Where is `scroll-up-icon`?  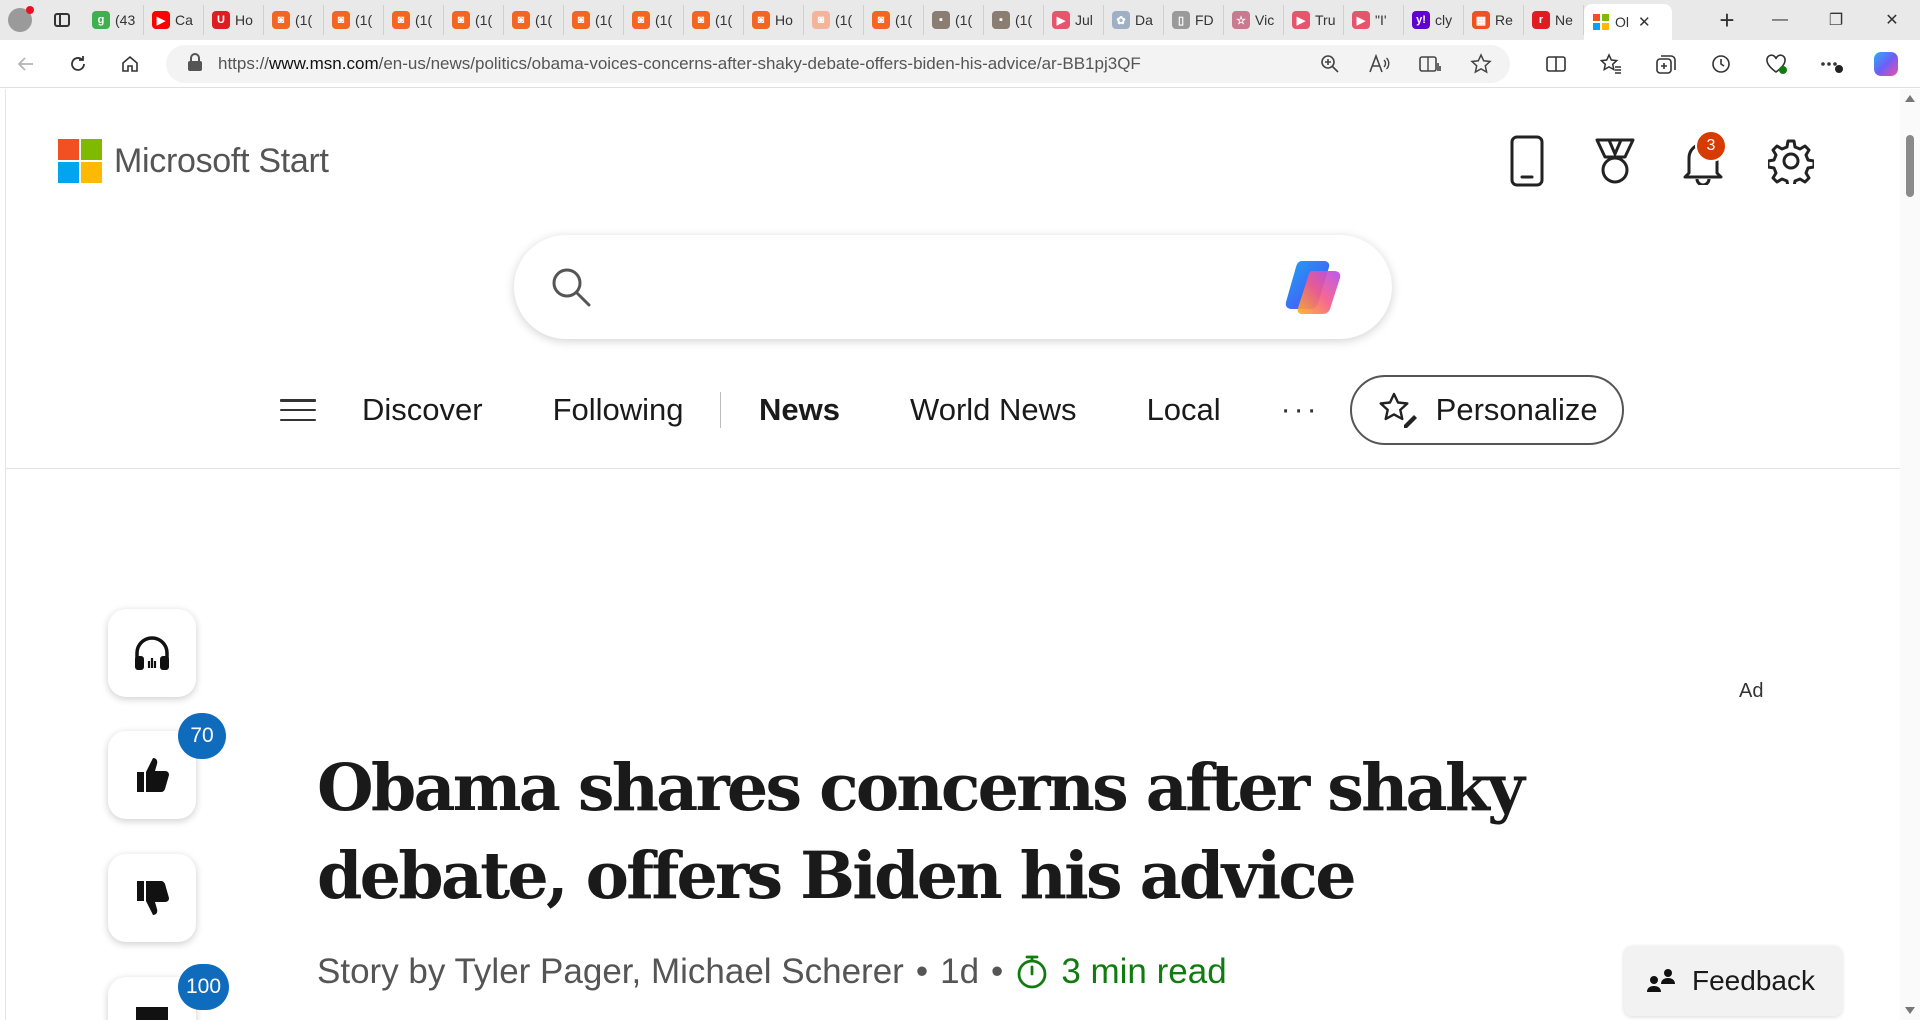 scroll-up-icon is located at coordinates (1910, 98).